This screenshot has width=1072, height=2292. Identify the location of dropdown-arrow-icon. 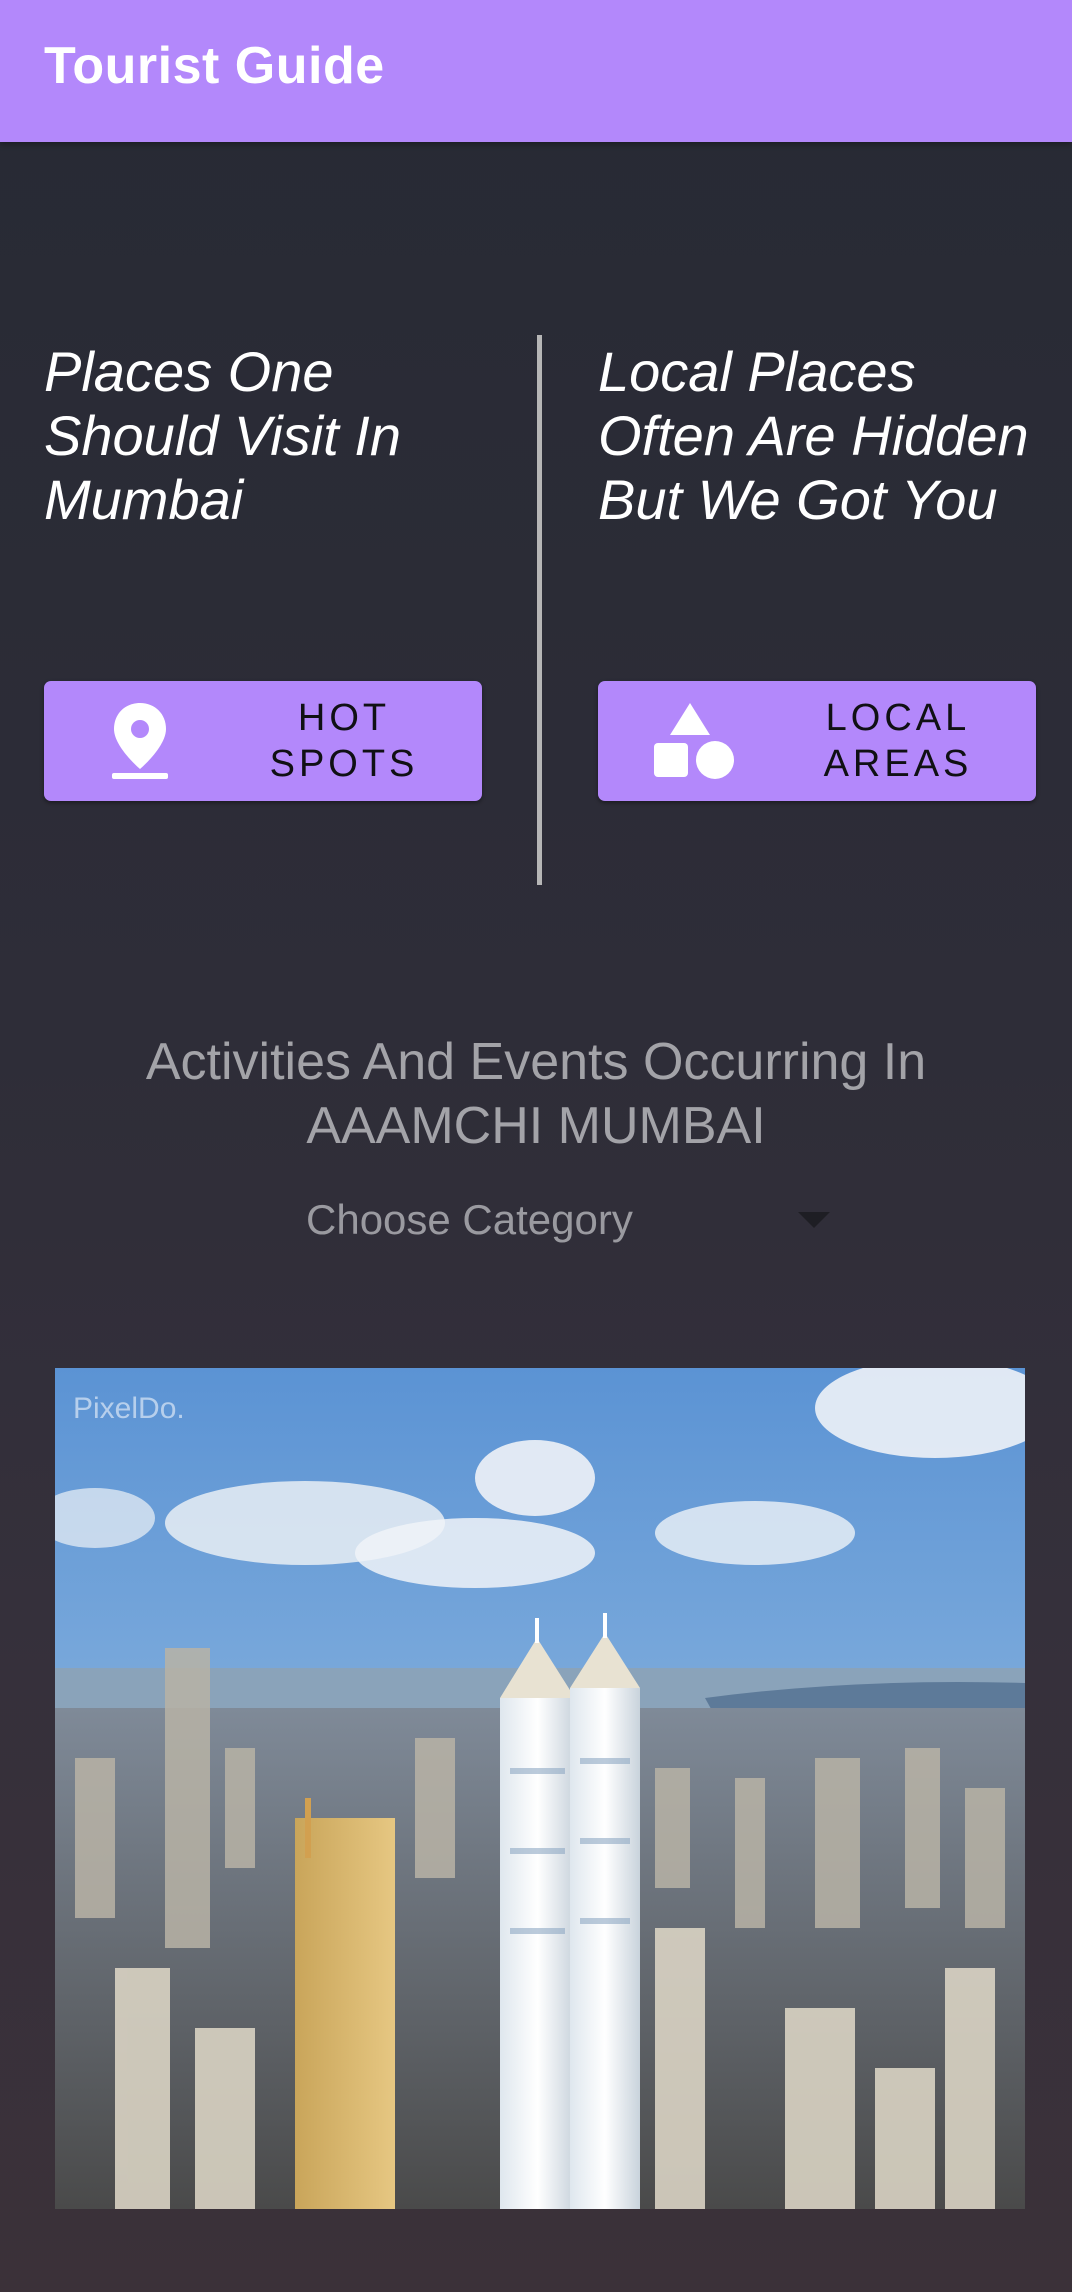
(814, 1220).